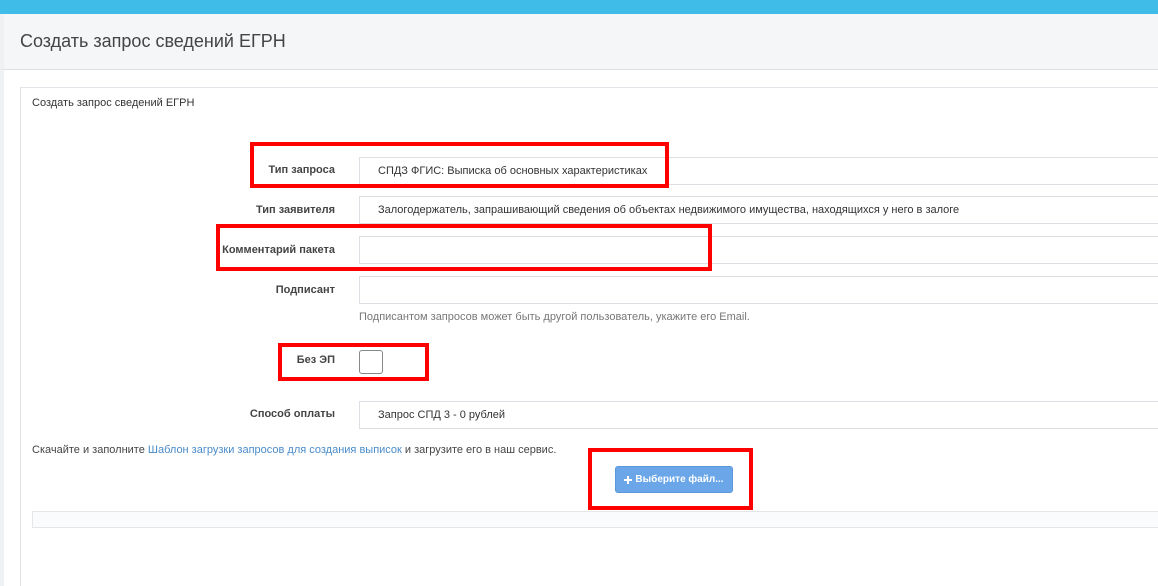 This screenshot has width=1158, height=586. I want to click on highlight-no-ep, so click(353, 362).